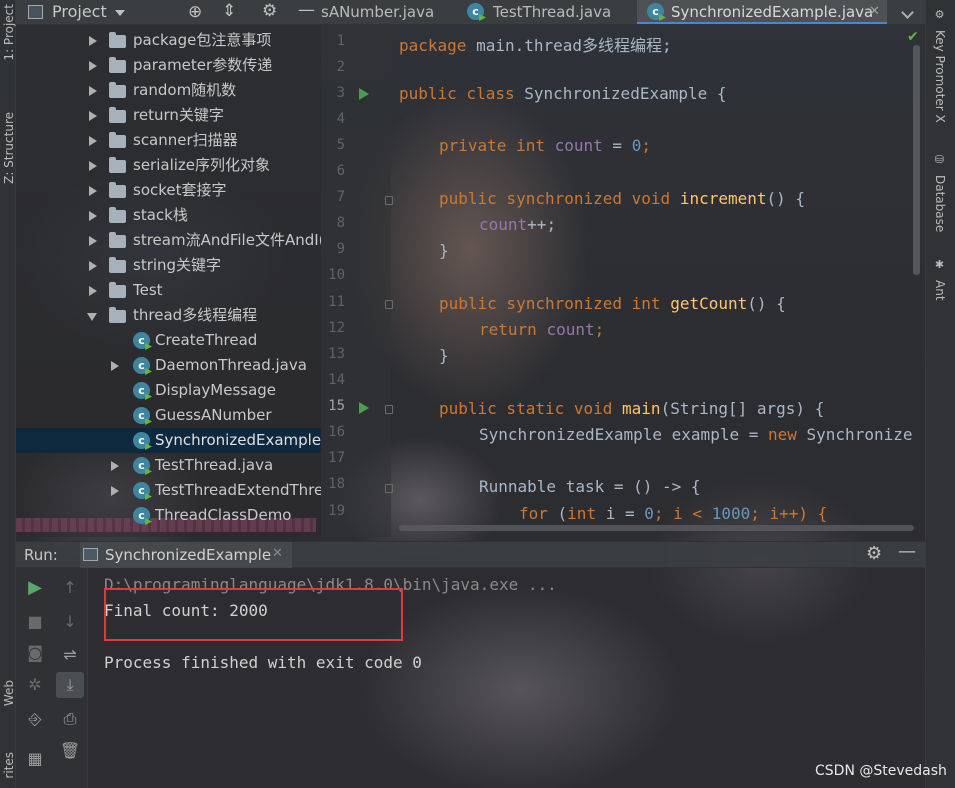 This screenshot has height=788, width=955. What do you see at coordinates (229, 11) in the screenshot?
I see `collapse-icon: ⇕` at bounding box center [229, 11].